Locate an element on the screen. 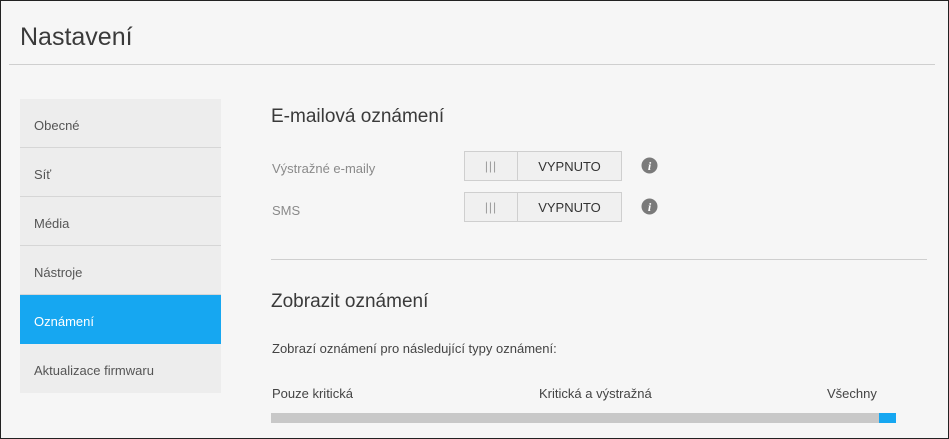 The width and height of the screenshot is (949, 439). section-divider is located at coordinates (599, 259).